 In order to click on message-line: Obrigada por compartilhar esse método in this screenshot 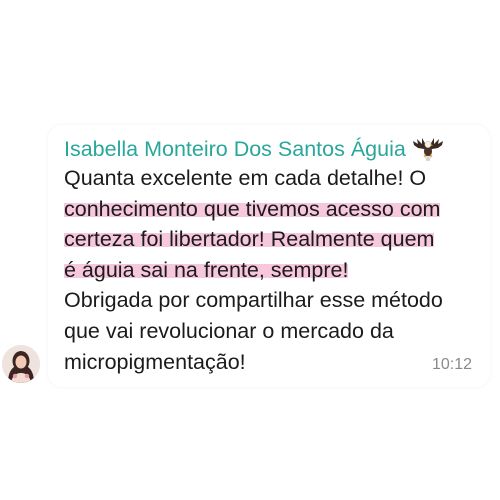, I will do `click(274, 300)`.